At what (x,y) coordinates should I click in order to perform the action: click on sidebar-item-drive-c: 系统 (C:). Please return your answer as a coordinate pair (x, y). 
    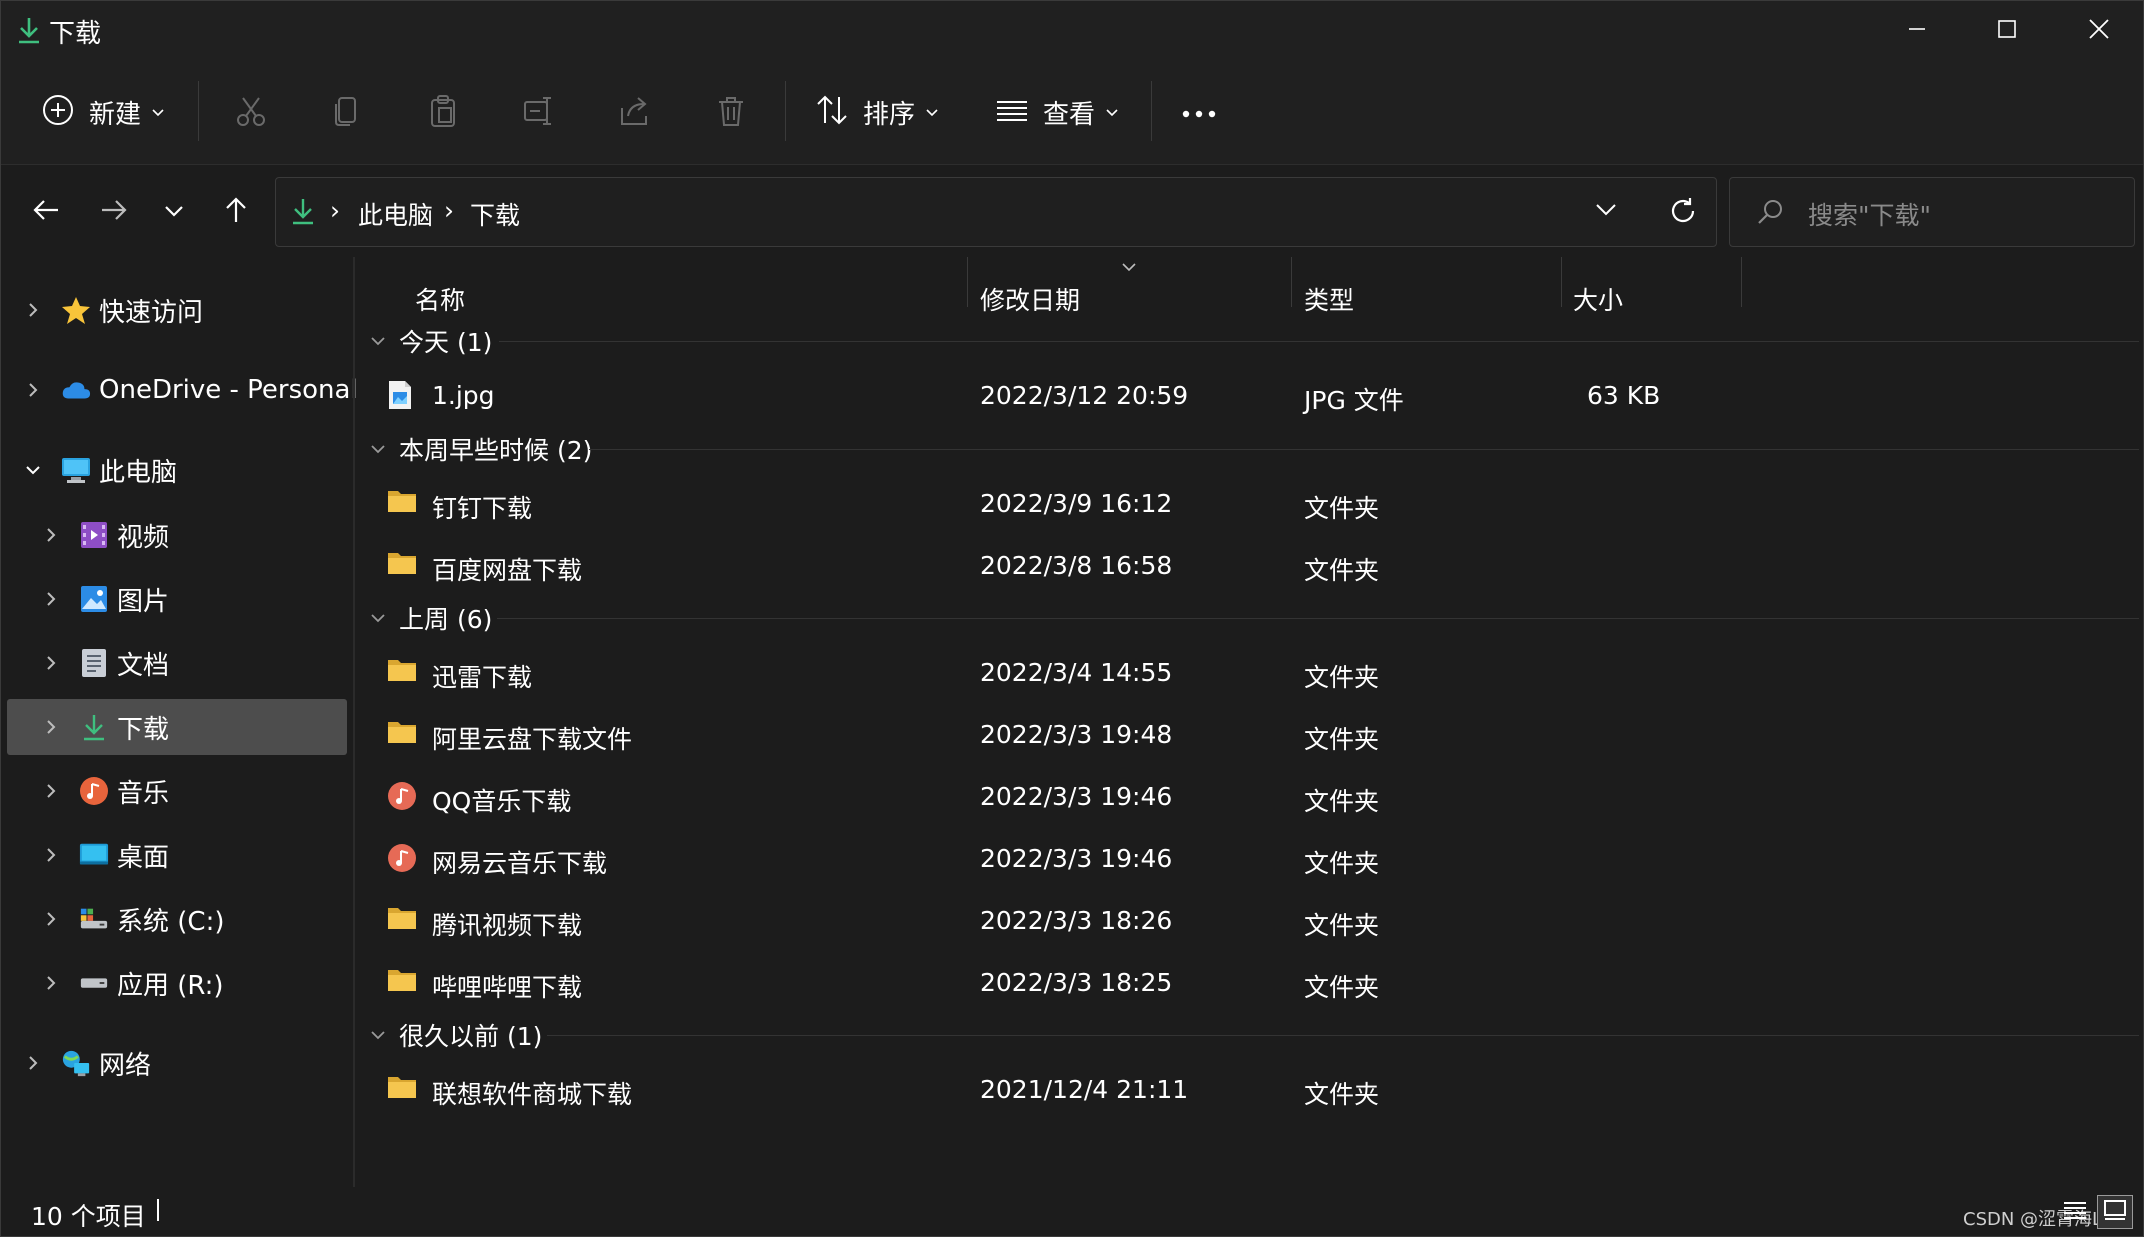
    Looking at the image, I should click on (177, 919).